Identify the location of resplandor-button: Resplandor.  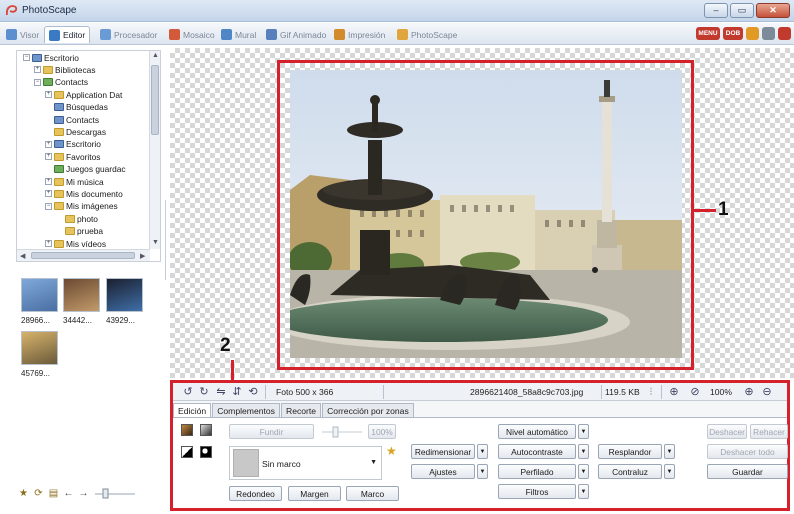
(630, 451).